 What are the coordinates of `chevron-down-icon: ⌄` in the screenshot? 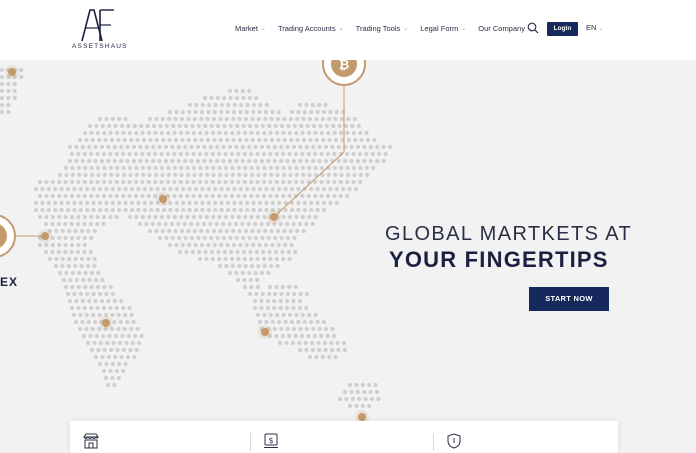 It's located at (601, 29).